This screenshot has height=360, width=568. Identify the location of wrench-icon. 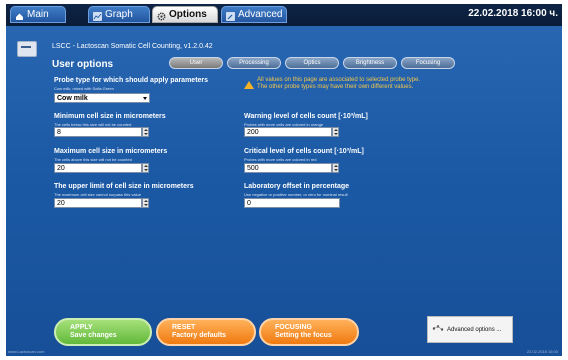
(230, 15).